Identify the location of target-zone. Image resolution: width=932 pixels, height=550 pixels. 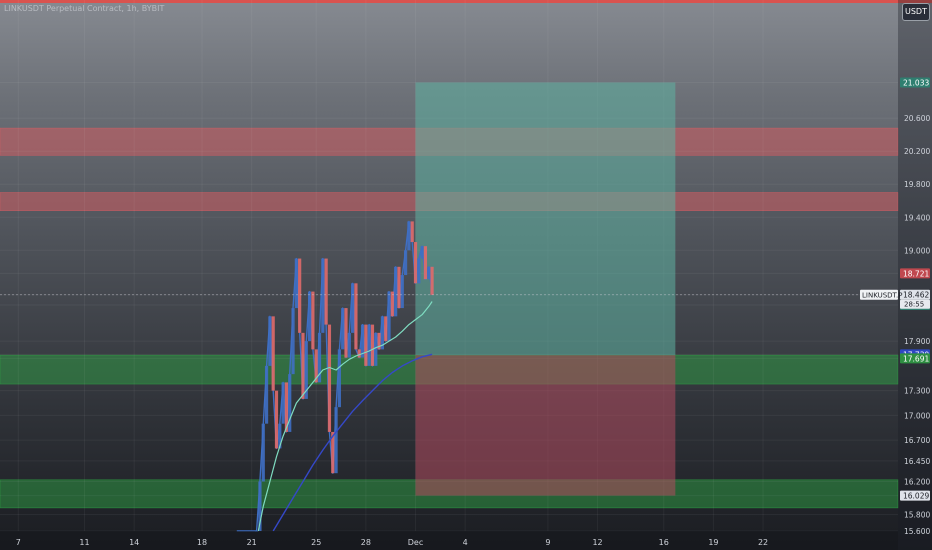
(545, 219).